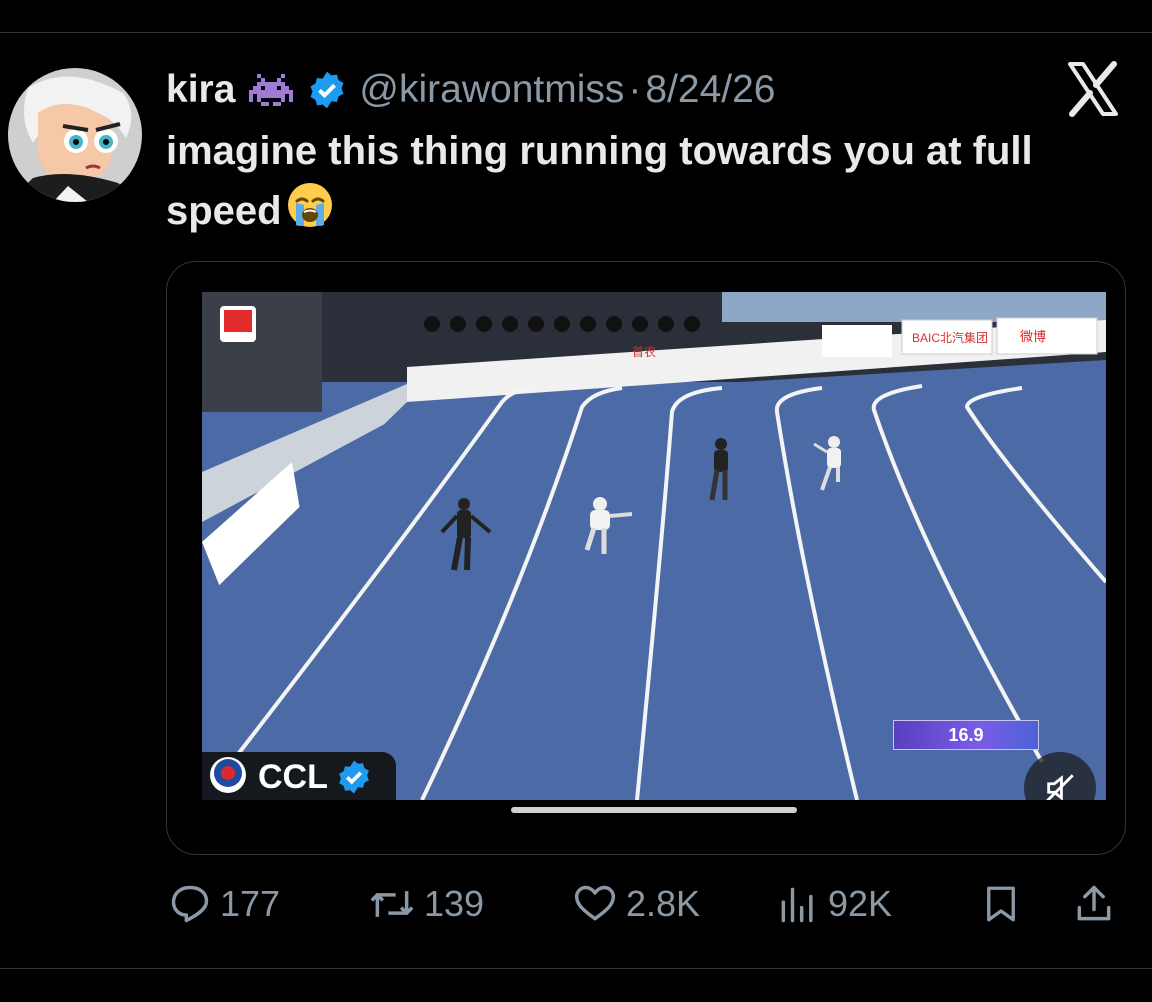 The width and height of the screenshot is (1152, 1002). What do you see at coordinates (491, 90) in the screenshot?
I see `user-handle: @kirawontmiss` at bounding box center [491, 90].